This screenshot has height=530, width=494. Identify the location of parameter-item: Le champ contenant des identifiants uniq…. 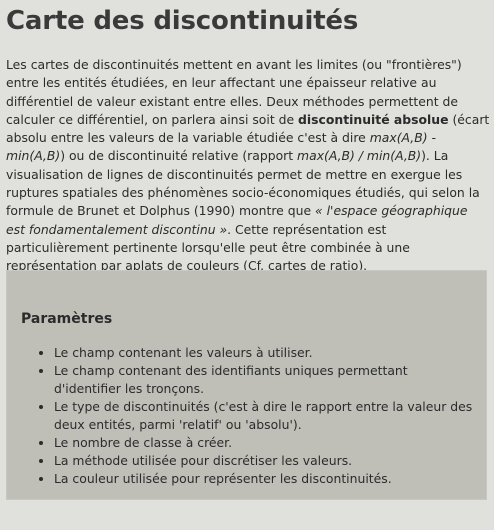
(264, 380).